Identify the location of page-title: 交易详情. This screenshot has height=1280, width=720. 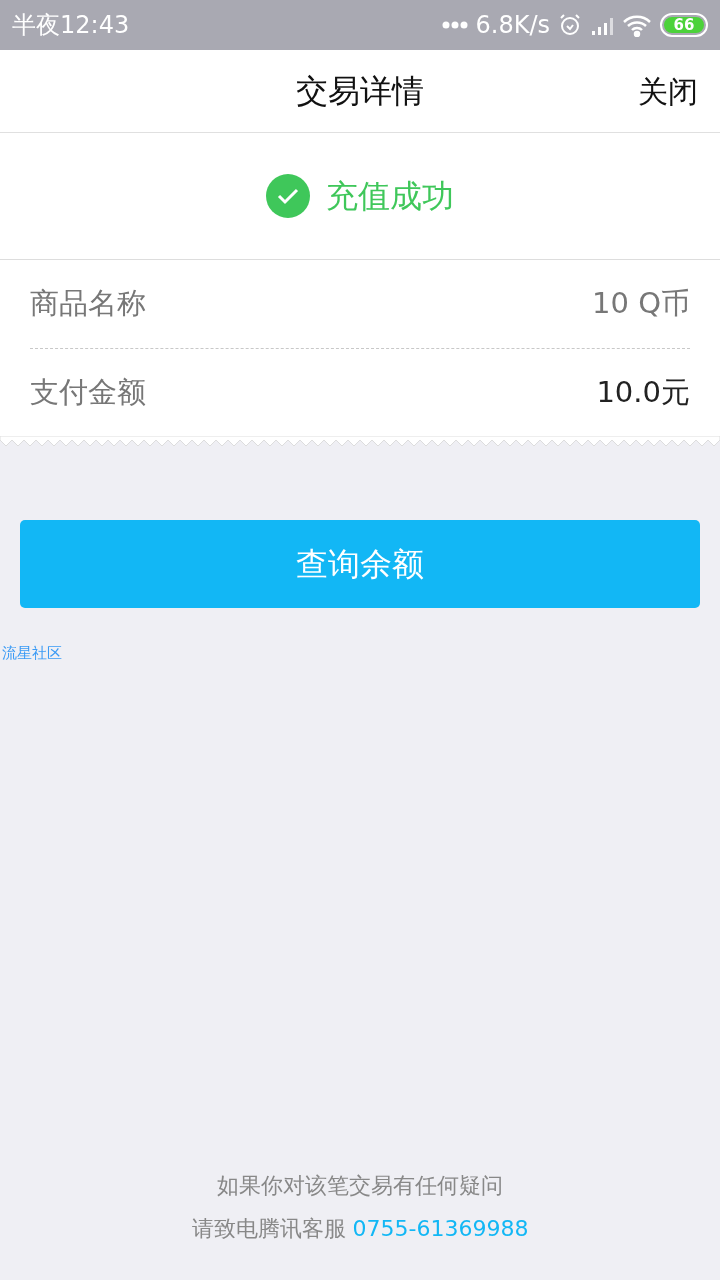
(360, 91).